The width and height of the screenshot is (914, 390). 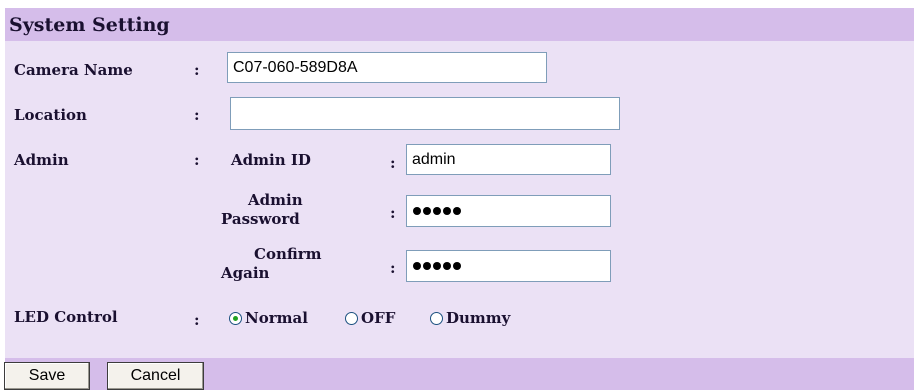 What do you see at coordinates (245, 273) in the screenshot?
I see `confirm-password-label-line2: Again` at bounding box center [245, 273].